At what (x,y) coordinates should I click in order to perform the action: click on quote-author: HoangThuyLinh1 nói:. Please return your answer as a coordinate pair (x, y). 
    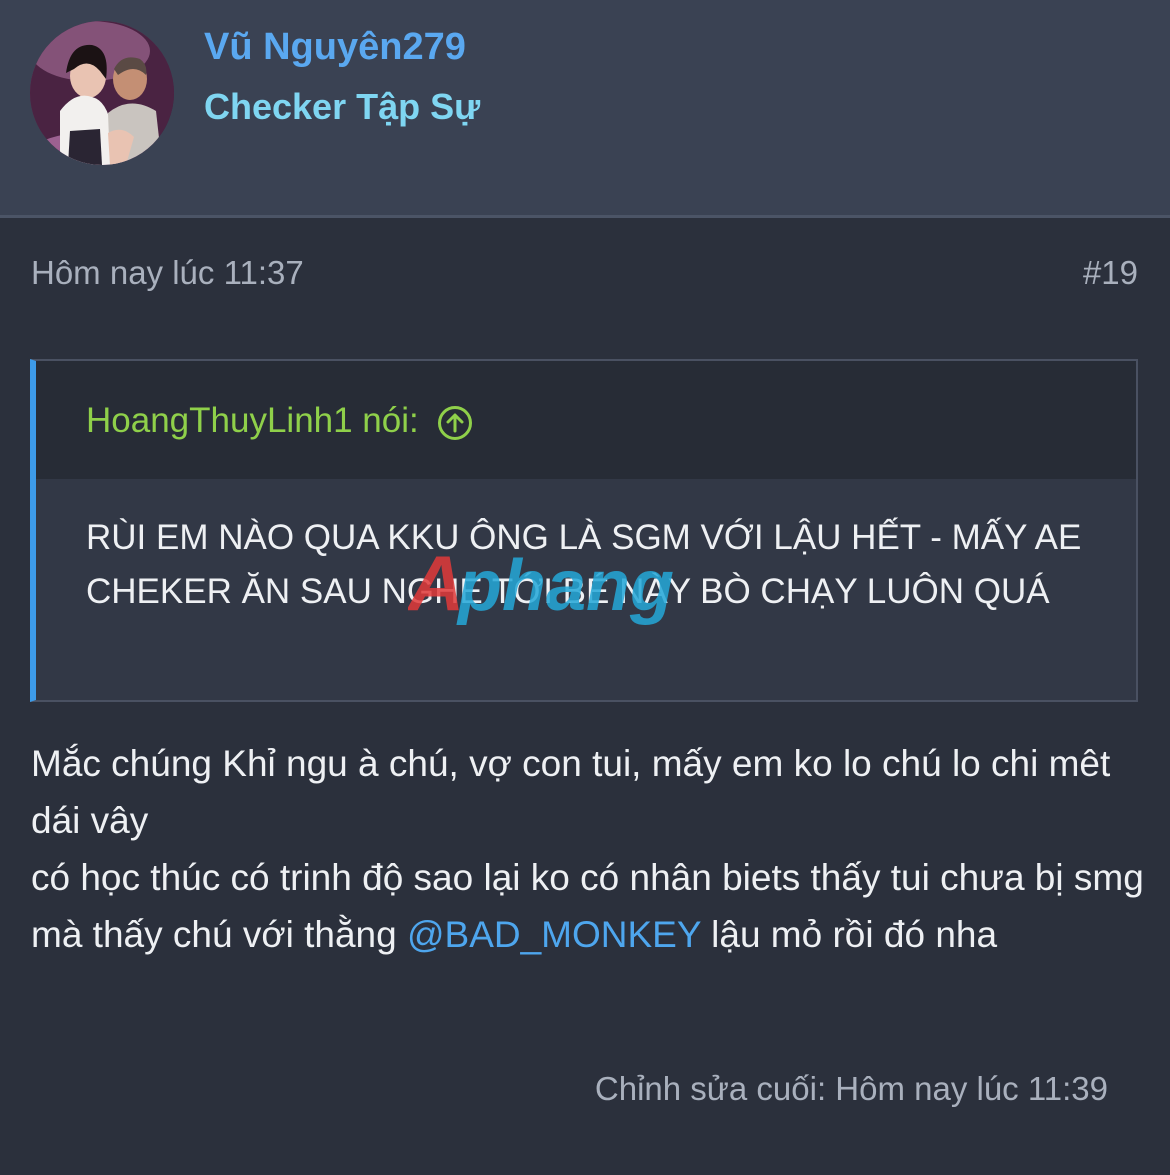
    Looking at the image, I should click on (279, 421).